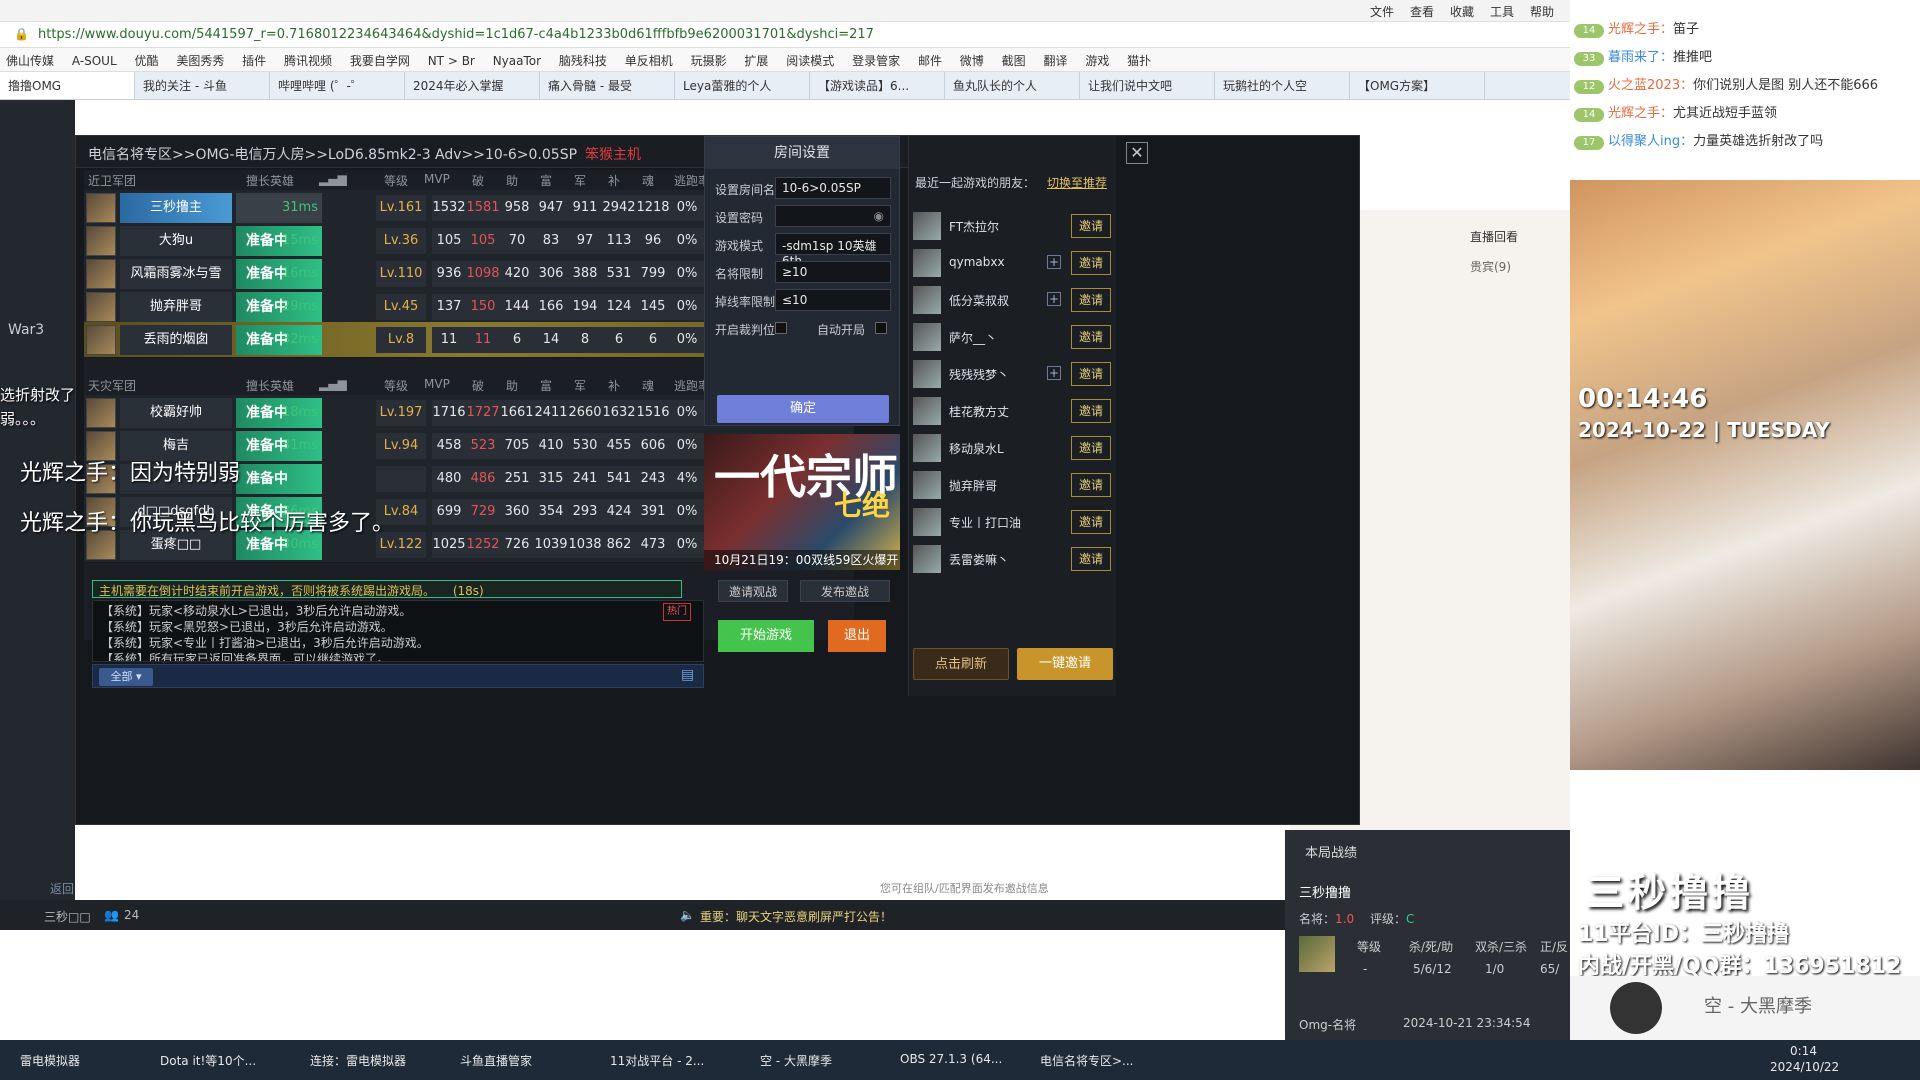 The image size is (1920, 1080). What do you see at coordinates (1147, 85) in the screenshot?
I see `browser-tab: 让我们说中文吧` at bounding box center [1147, 85].